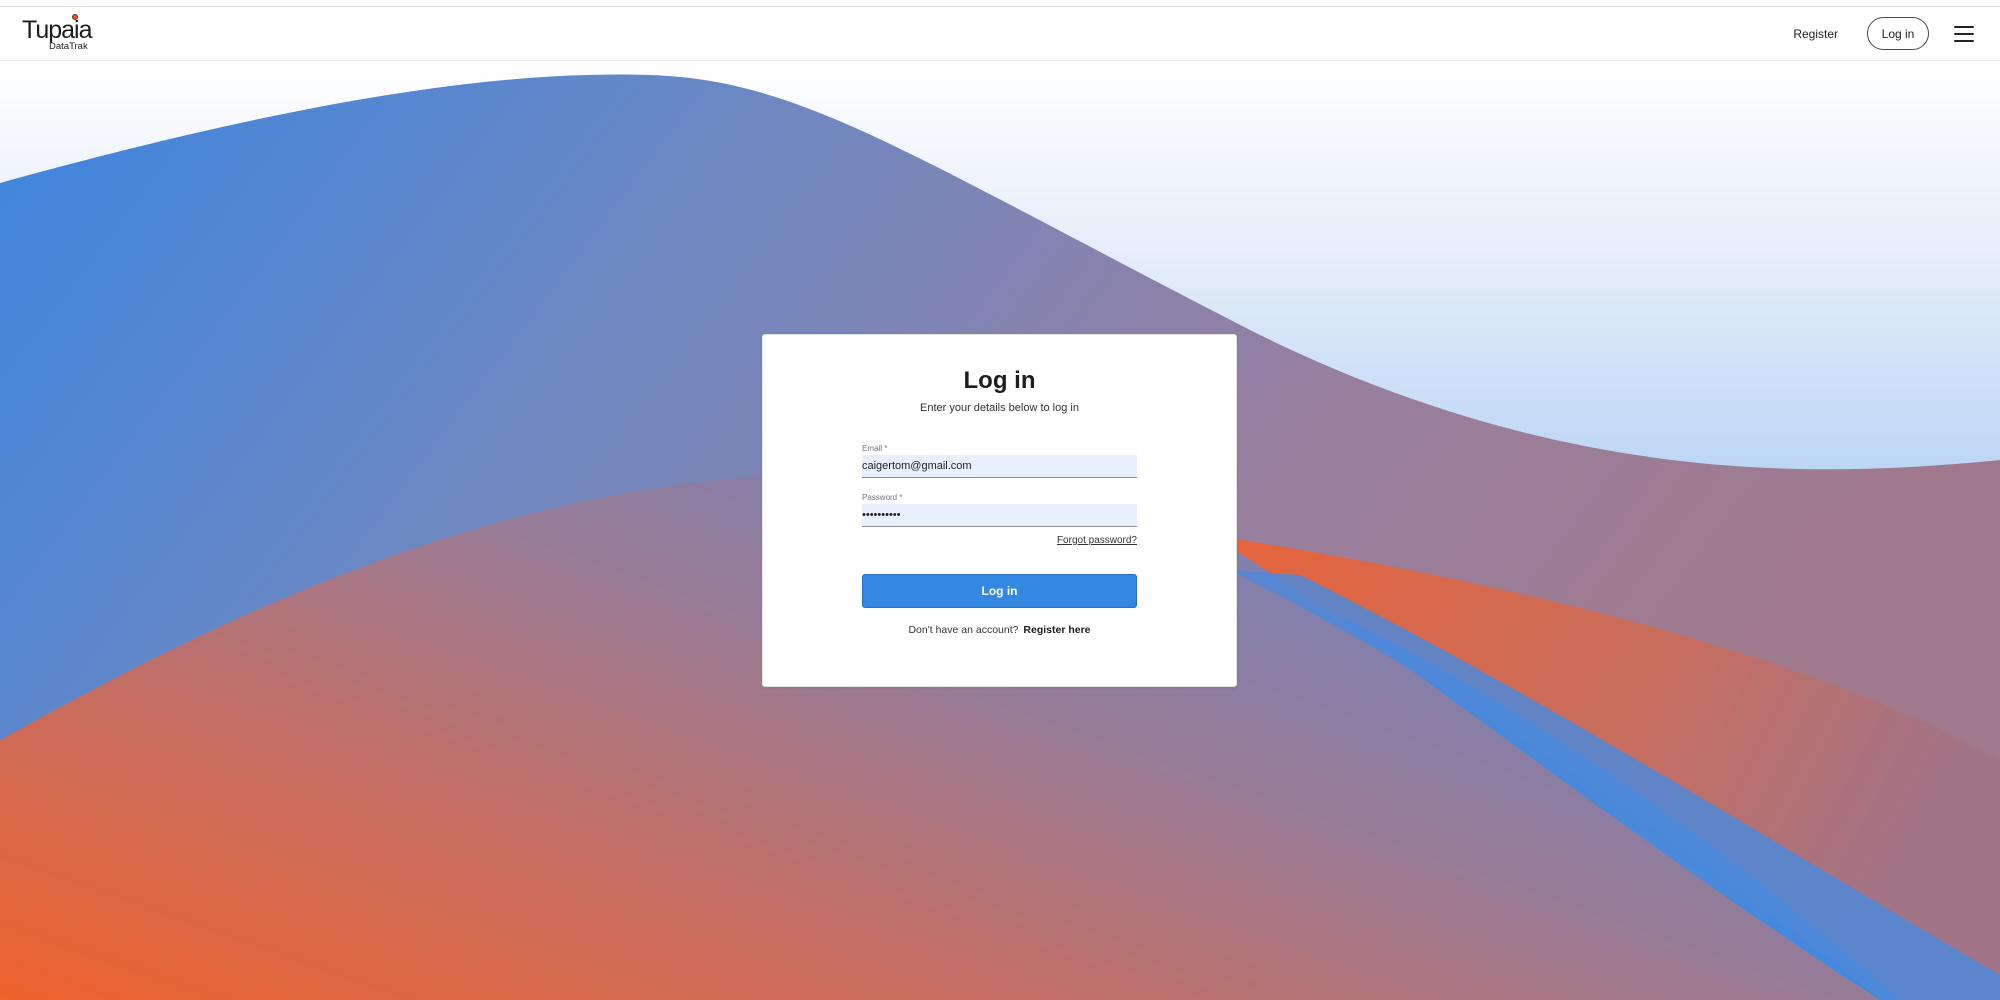  I want to click on password-field: Password *, so click(999, 510).